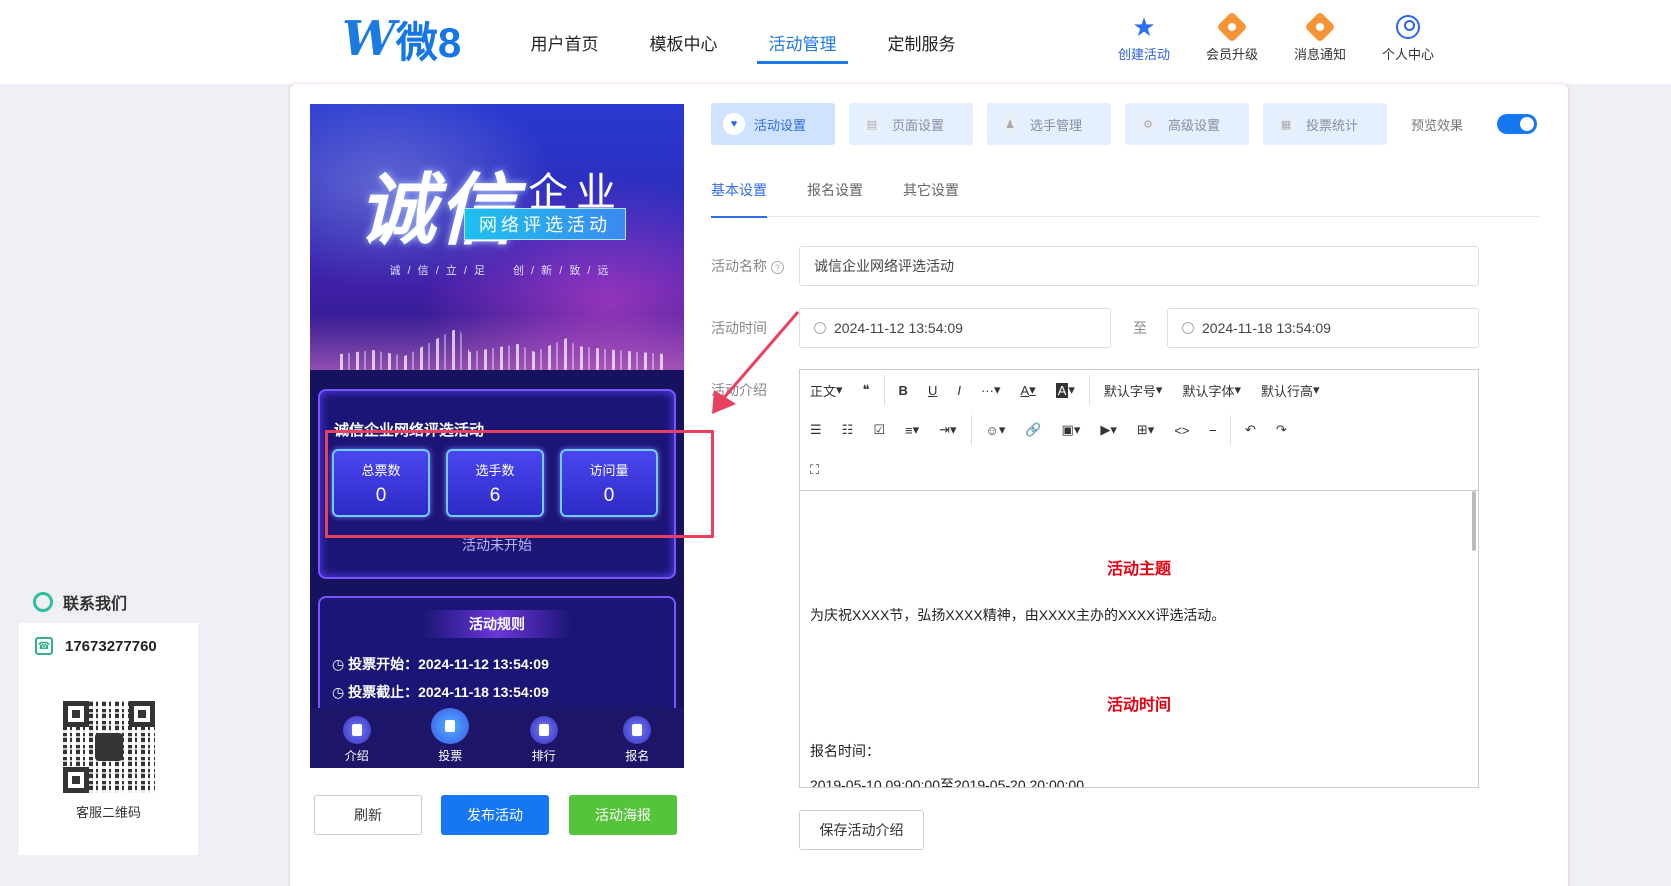 This screenshot has width=1671, height=886. What do you see at coordinates (773, 124) in the screenshot?
I see `tab-activity-settings: ♥ 活动设置` at bounding box center [773, 124].